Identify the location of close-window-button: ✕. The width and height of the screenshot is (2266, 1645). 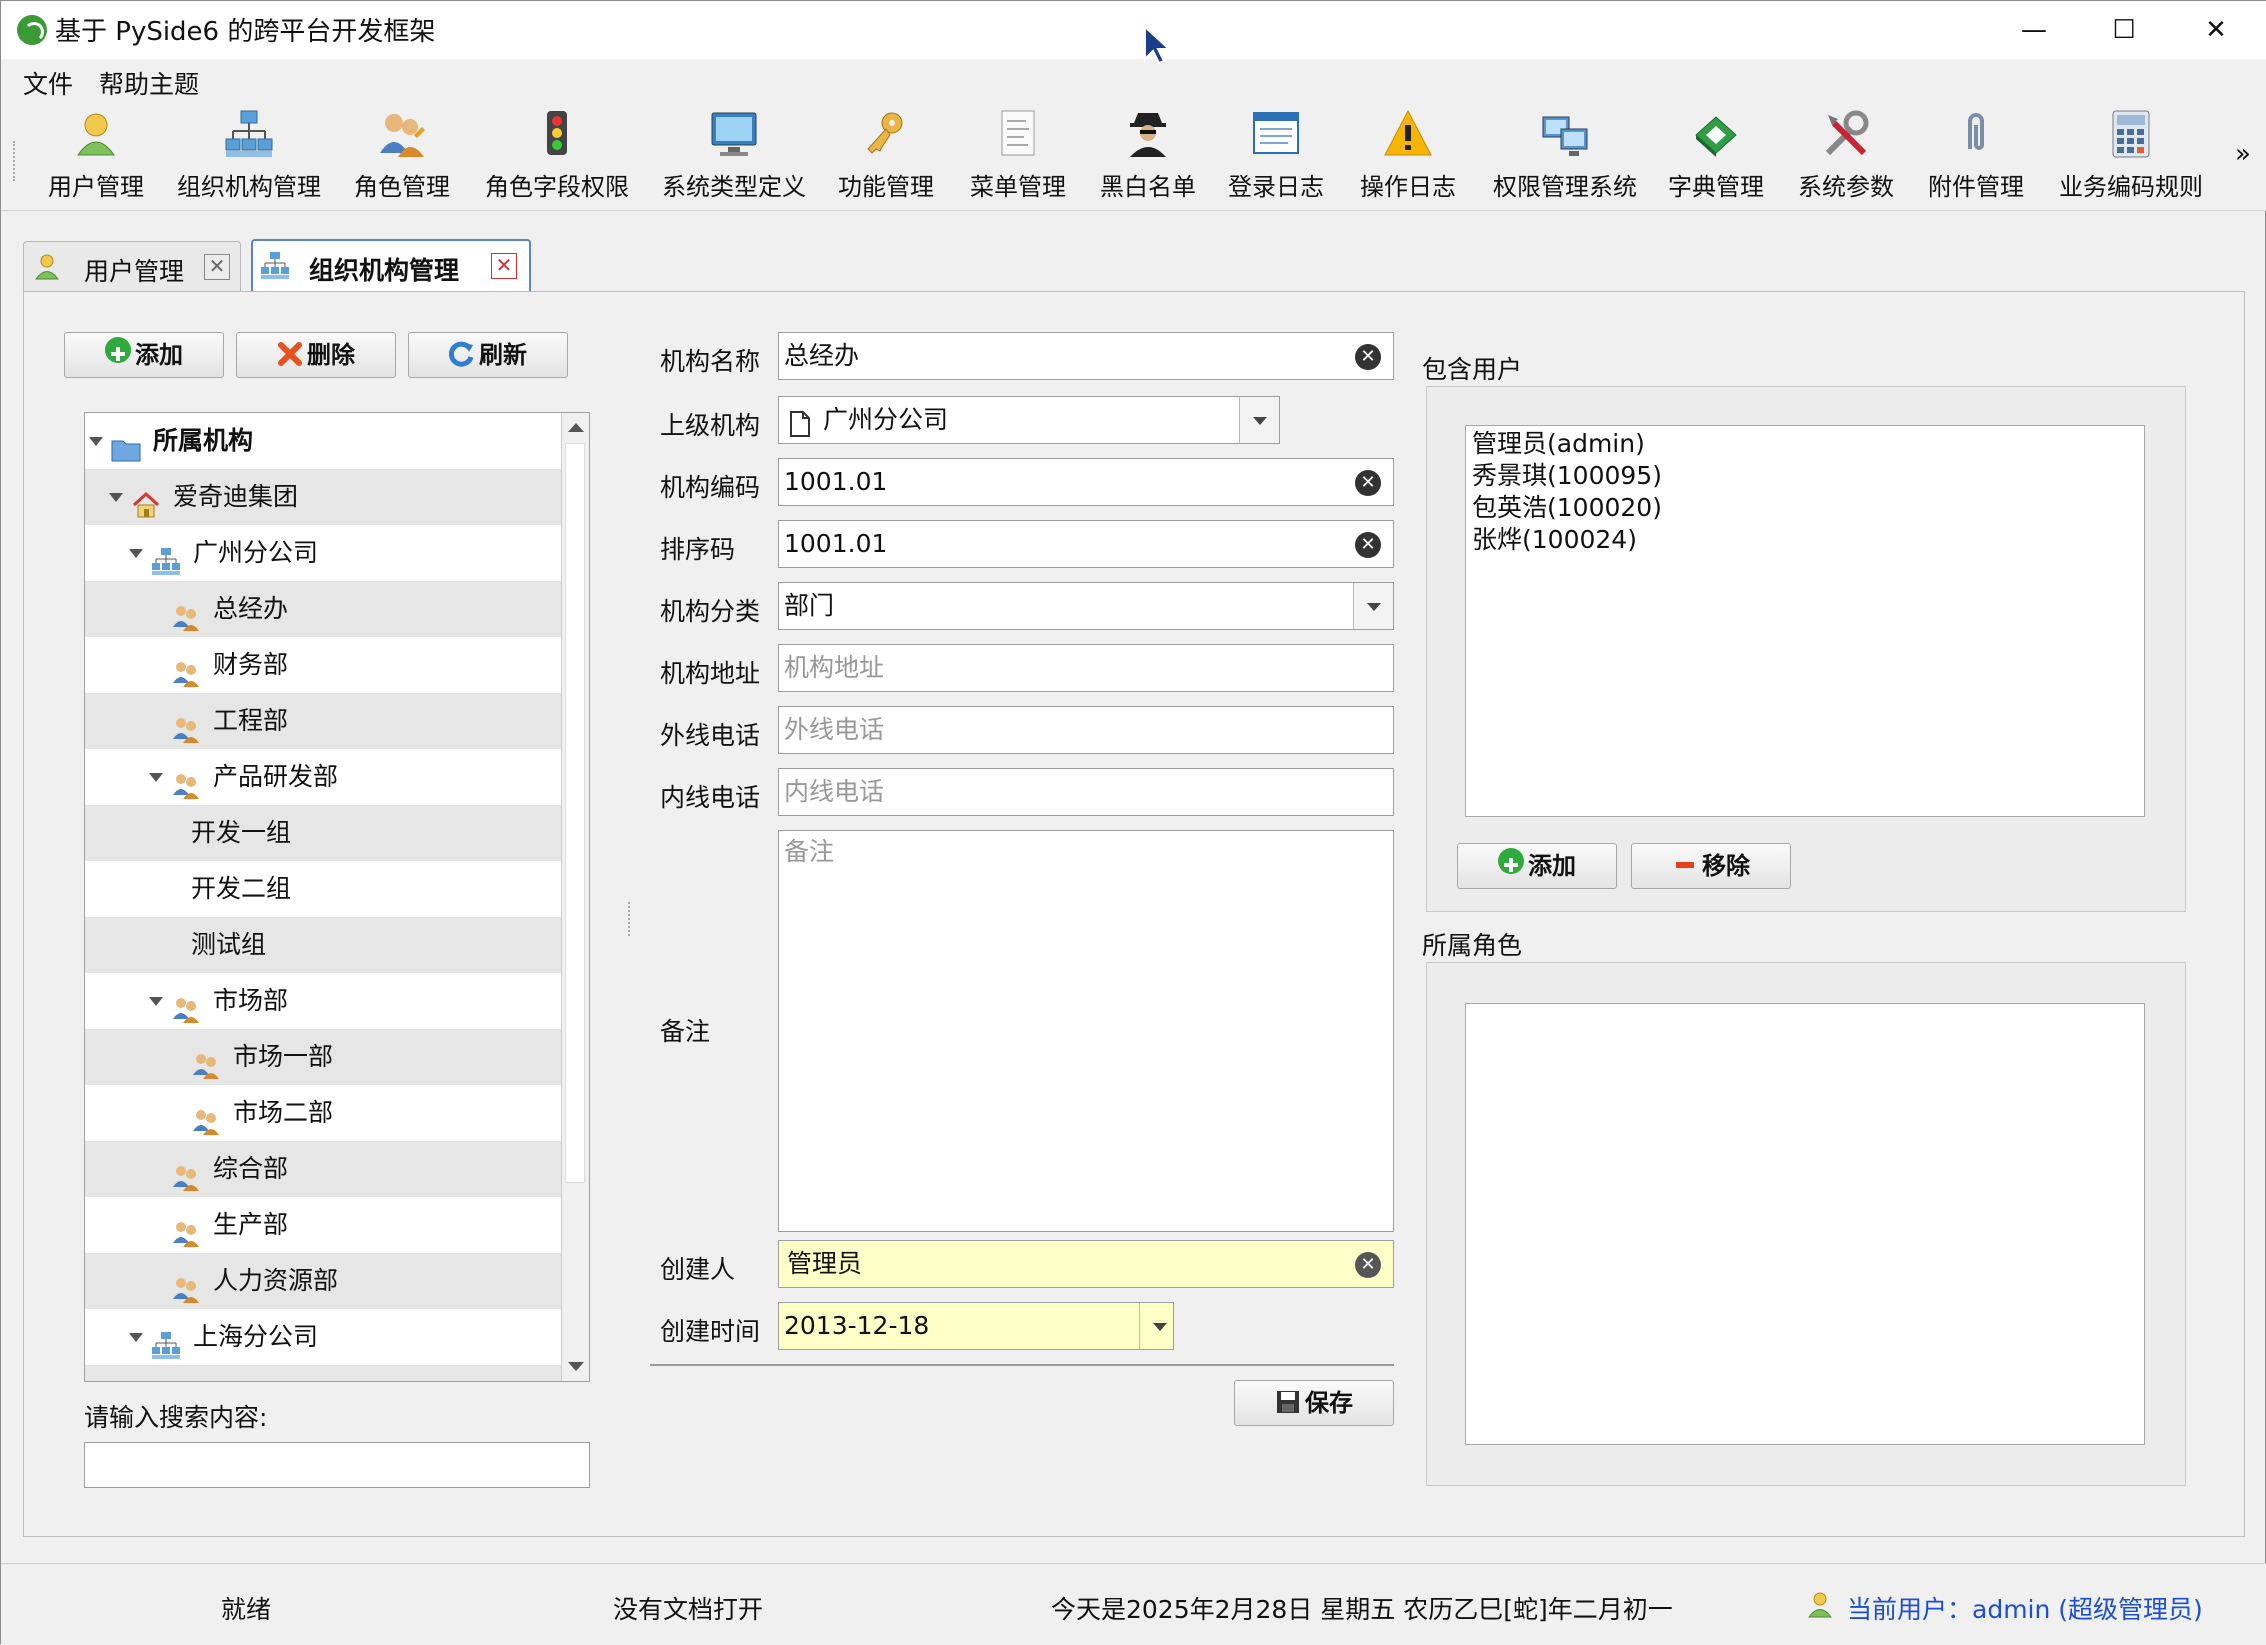
(2216, 30).